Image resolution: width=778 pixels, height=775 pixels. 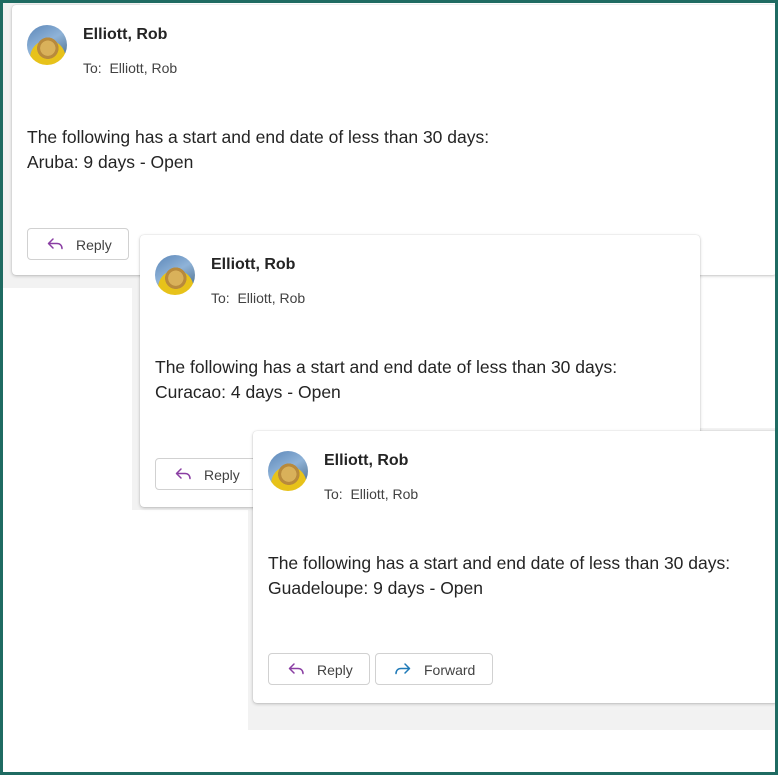 What do you see at coordinates (376, 588) in the screenshot?
I see `message-body-line: Guadeloupe: 9 days - Open` at bounding box center [376, 588].